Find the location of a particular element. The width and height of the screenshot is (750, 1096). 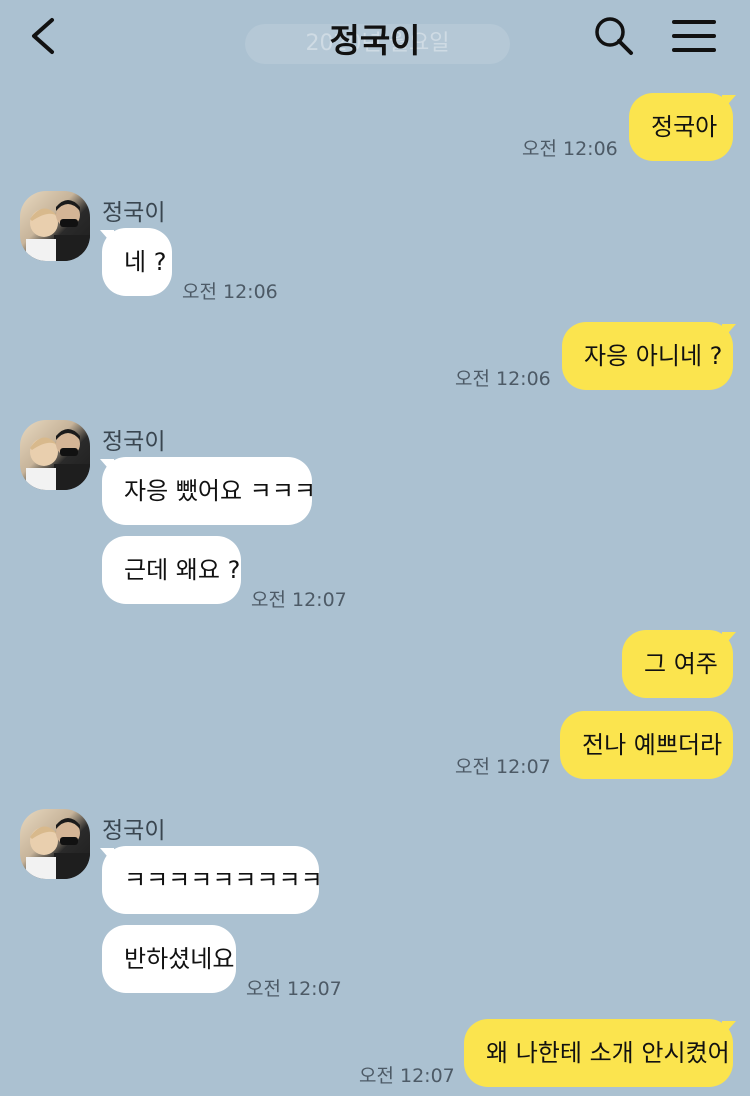

search-button is located at coordinates (614, 36).